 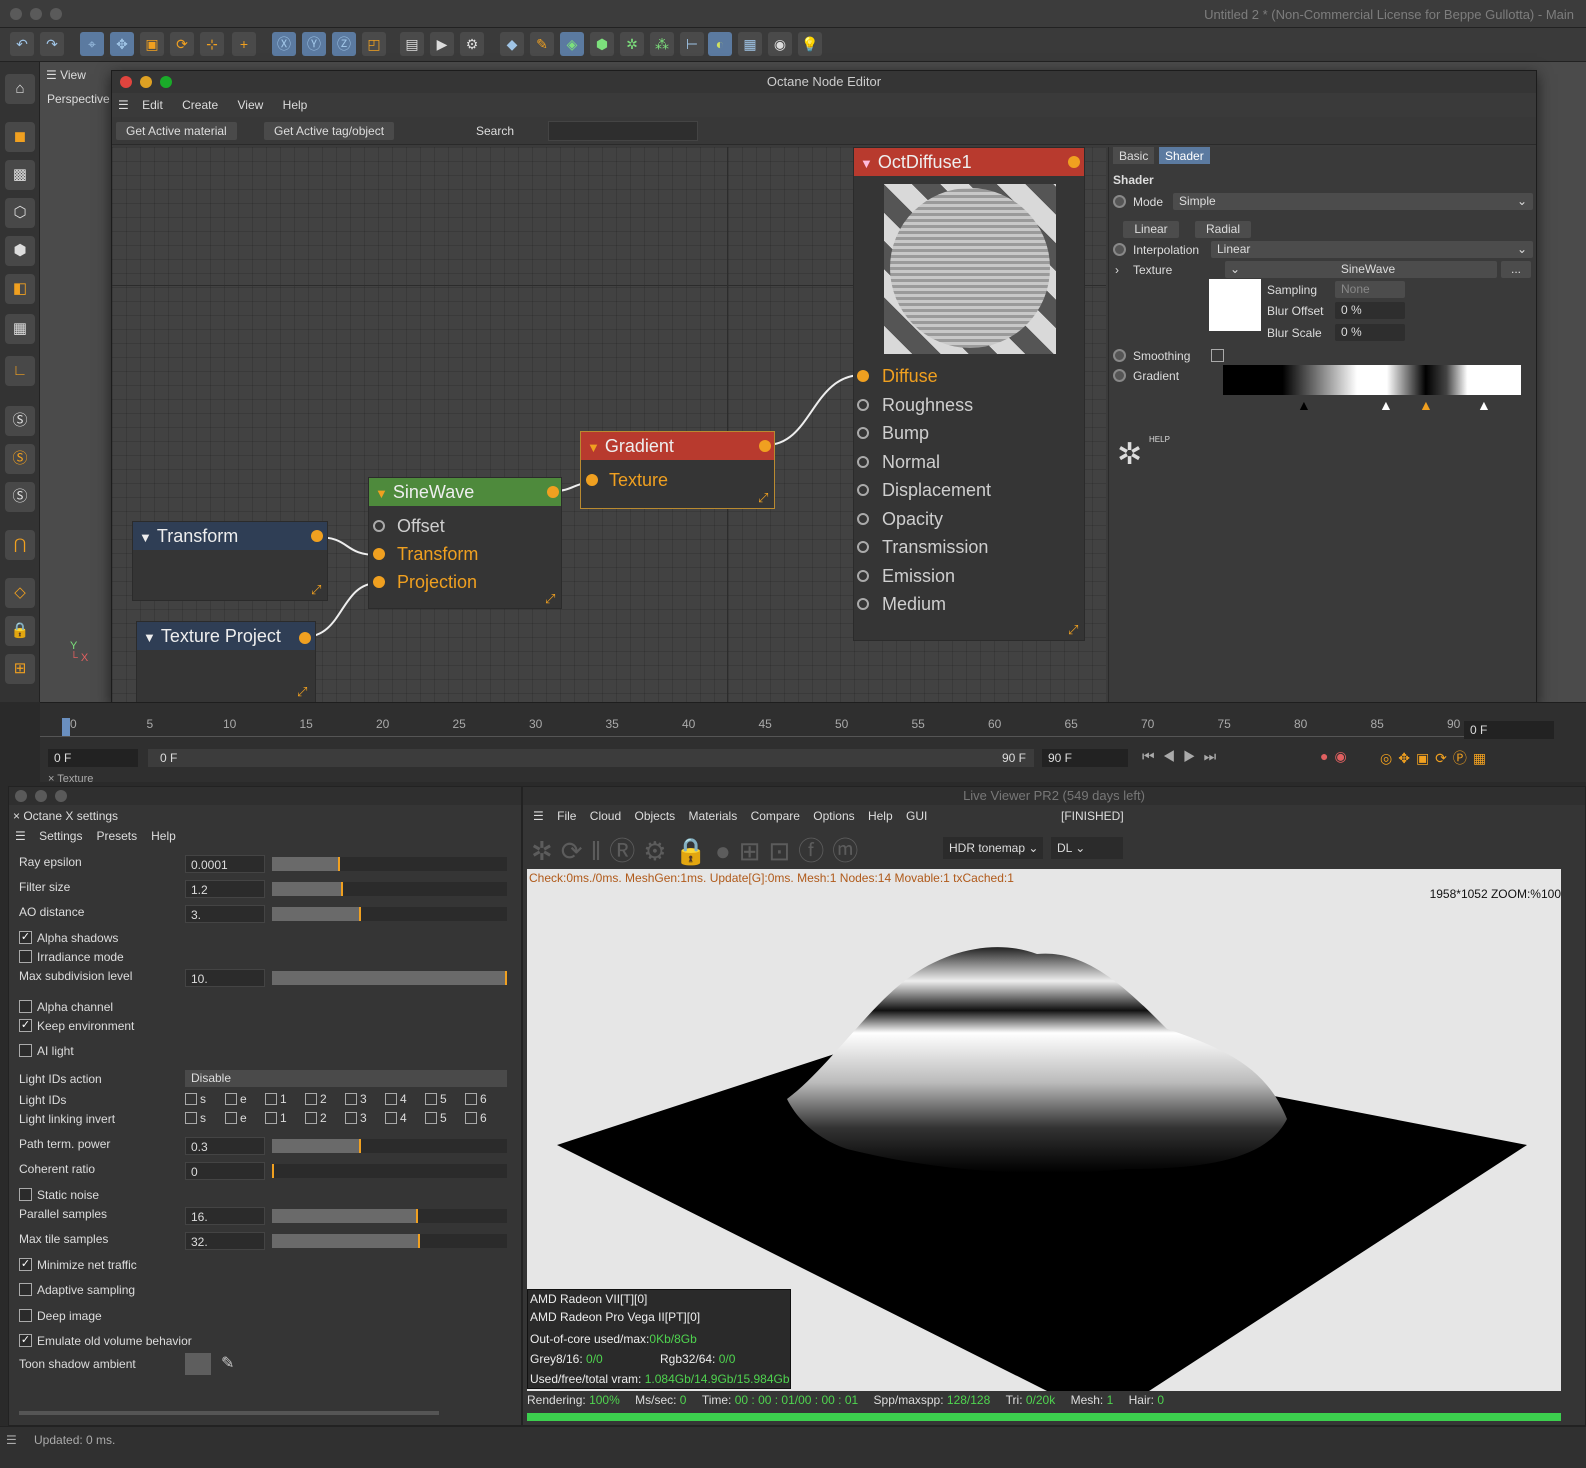 What do you see at coordinates (993, 848) in the screenshot?
I see `tonemap-select: HDR tonemap ⌄` at bounding box center [993, 848].